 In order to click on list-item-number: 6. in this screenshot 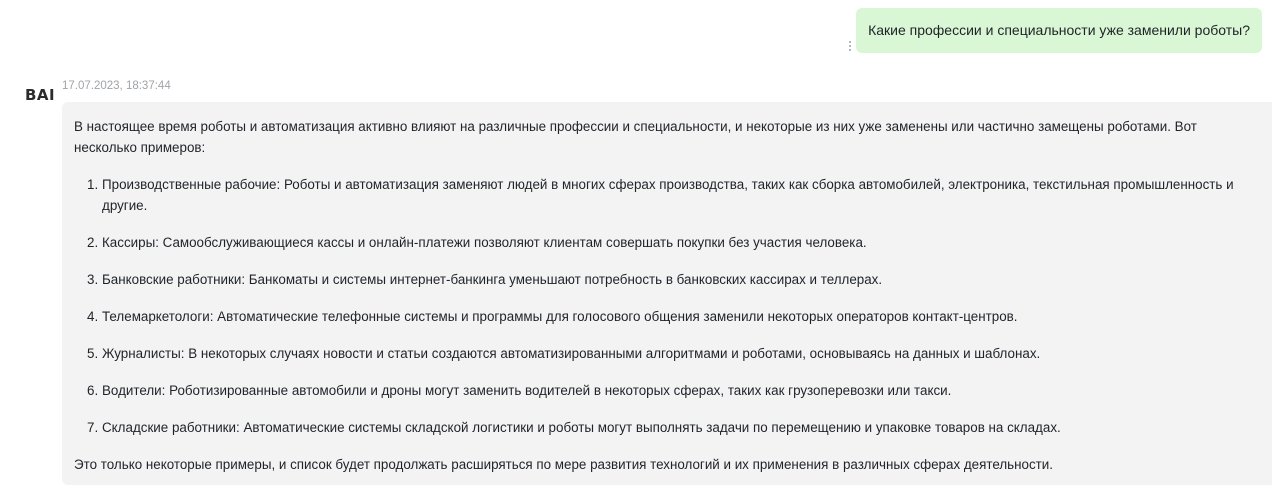, I will do `click(93, 390)`.